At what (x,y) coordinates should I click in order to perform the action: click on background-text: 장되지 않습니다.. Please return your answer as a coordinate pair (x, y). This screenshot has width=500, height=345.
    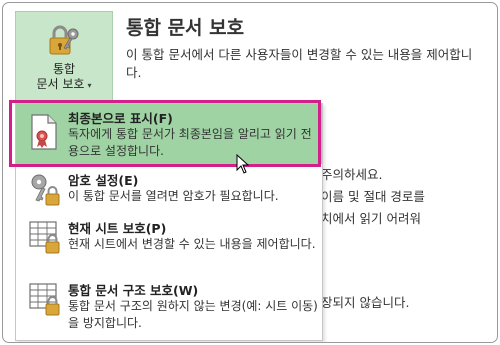
    Looking at the image, I should click on (365, 302).